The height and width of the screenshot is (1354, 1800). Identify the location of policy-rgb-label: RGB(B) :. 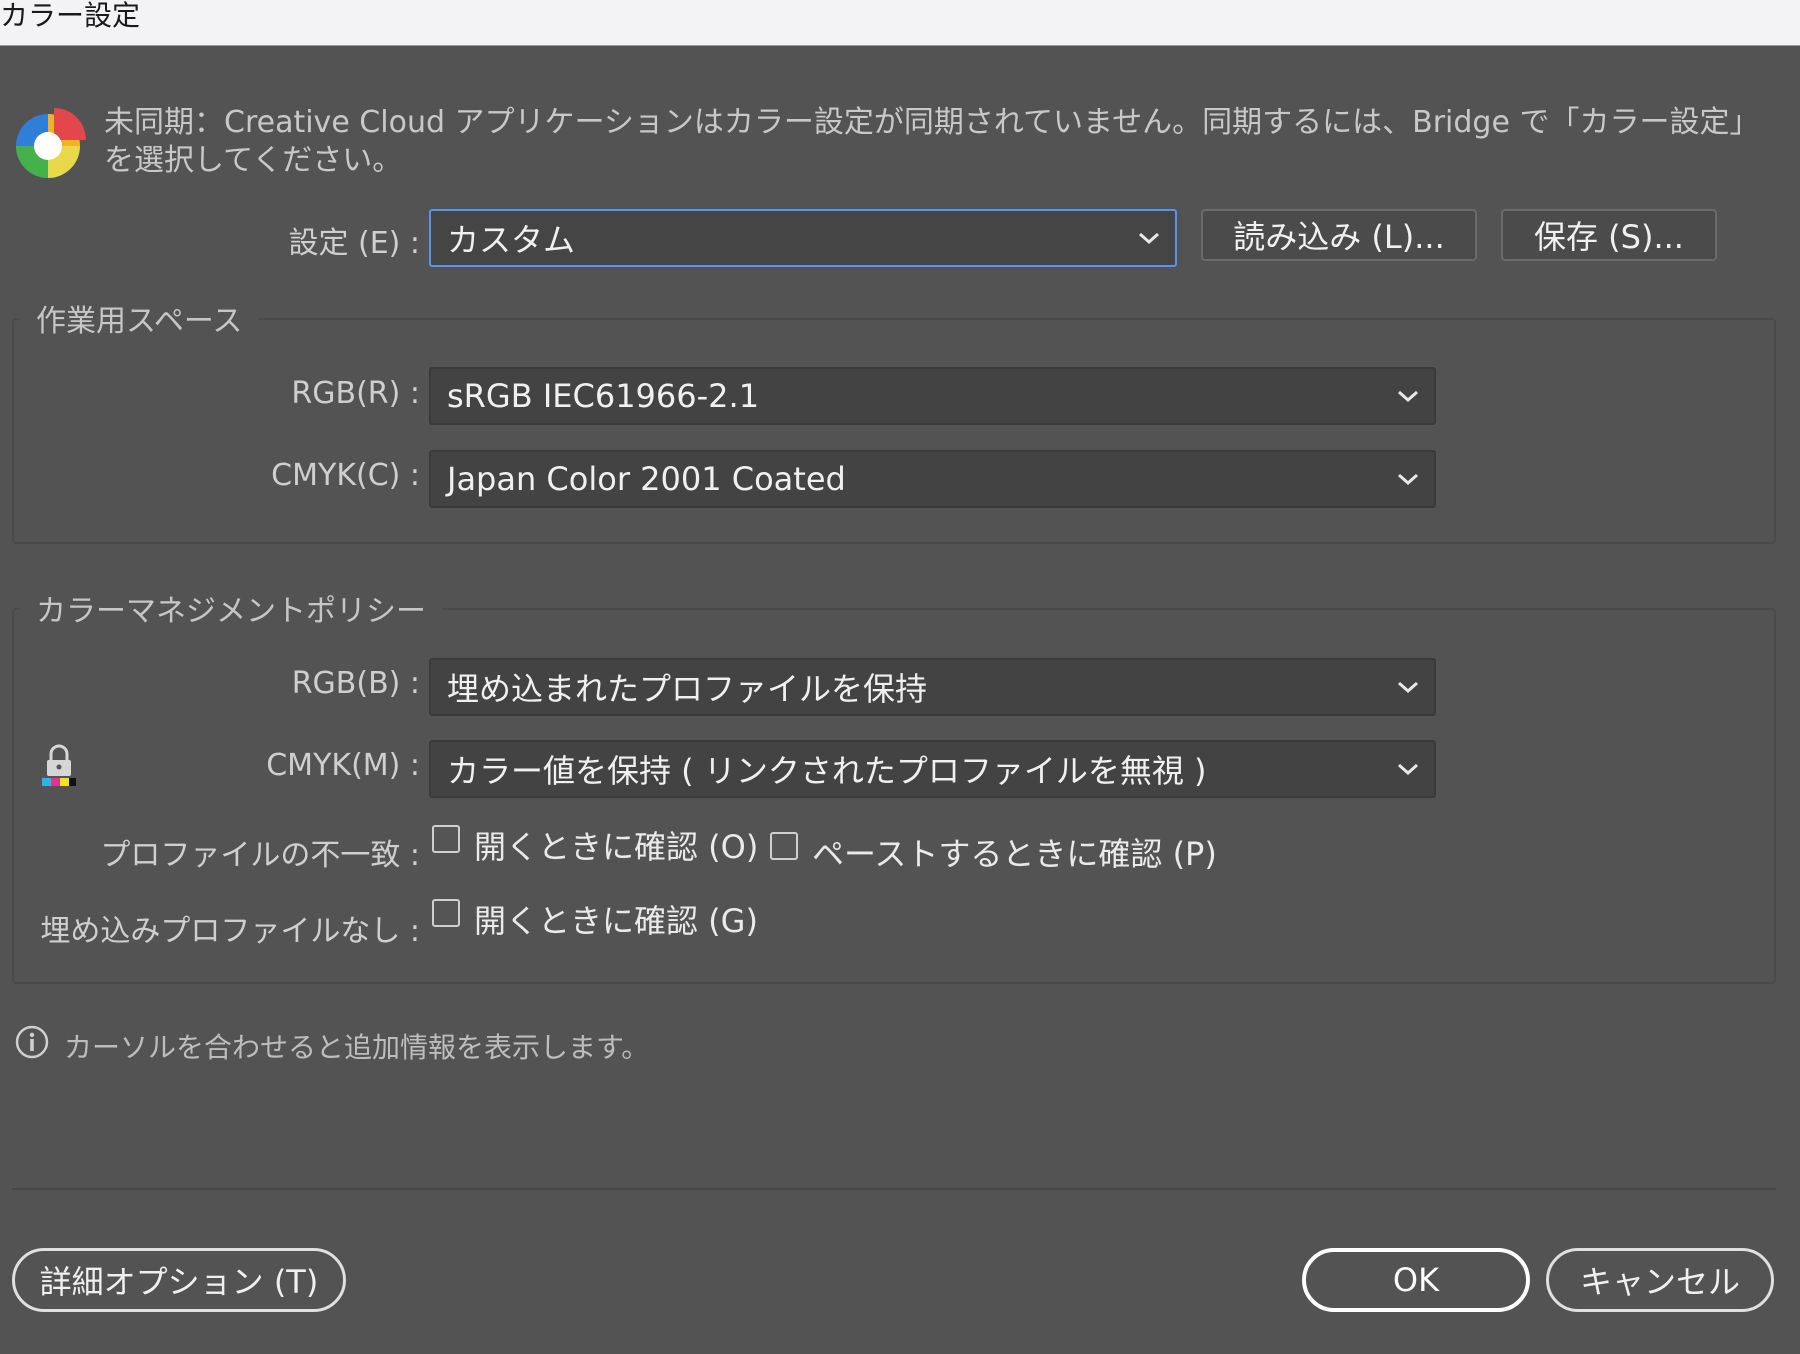
(355, 683).